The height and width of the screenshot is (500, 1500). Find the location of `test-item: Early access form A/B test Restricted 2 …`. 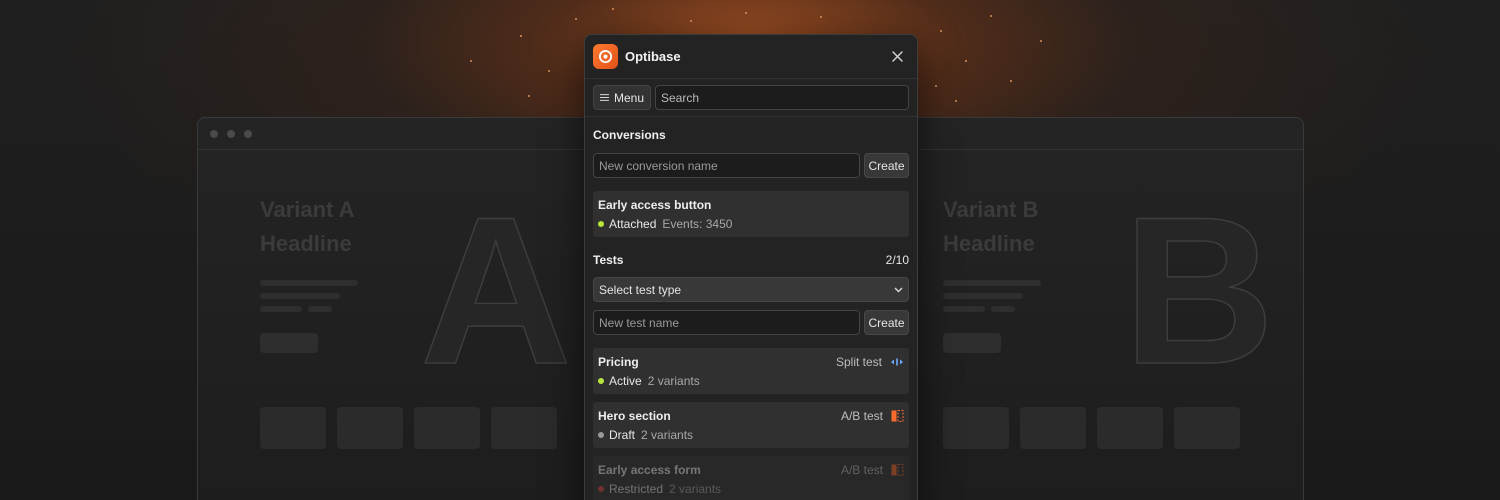

test-item: Early access form A/B test Restricted 2 … is located at coordinates (751, 478).